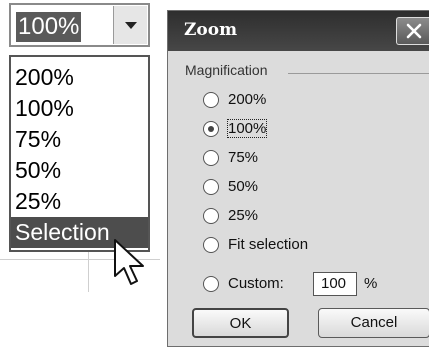  I want to click on chevron-down-icon, so click(131, 25).